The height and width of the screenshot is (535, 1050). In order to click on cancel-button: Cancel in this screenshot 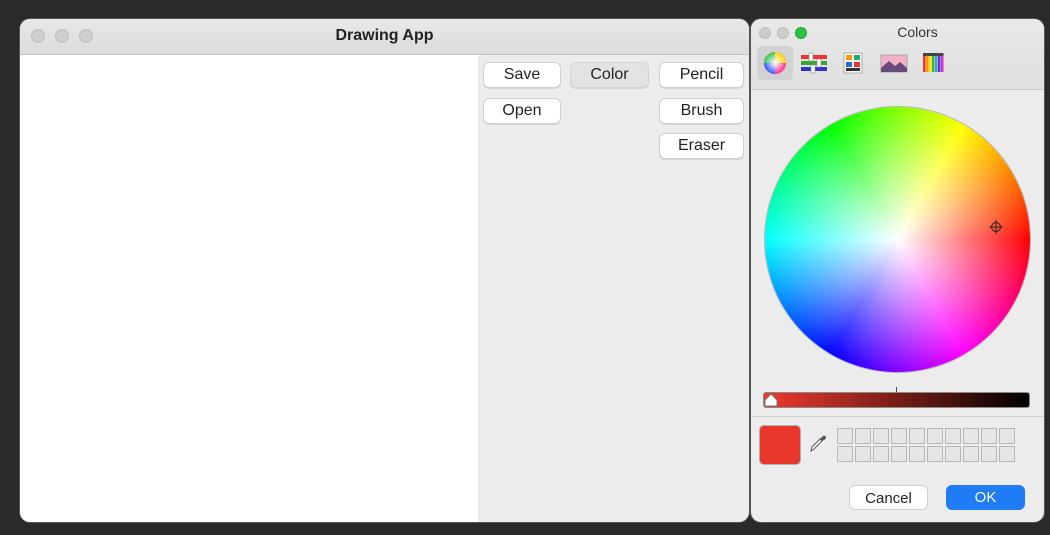, I will do `click(888, 497)`.